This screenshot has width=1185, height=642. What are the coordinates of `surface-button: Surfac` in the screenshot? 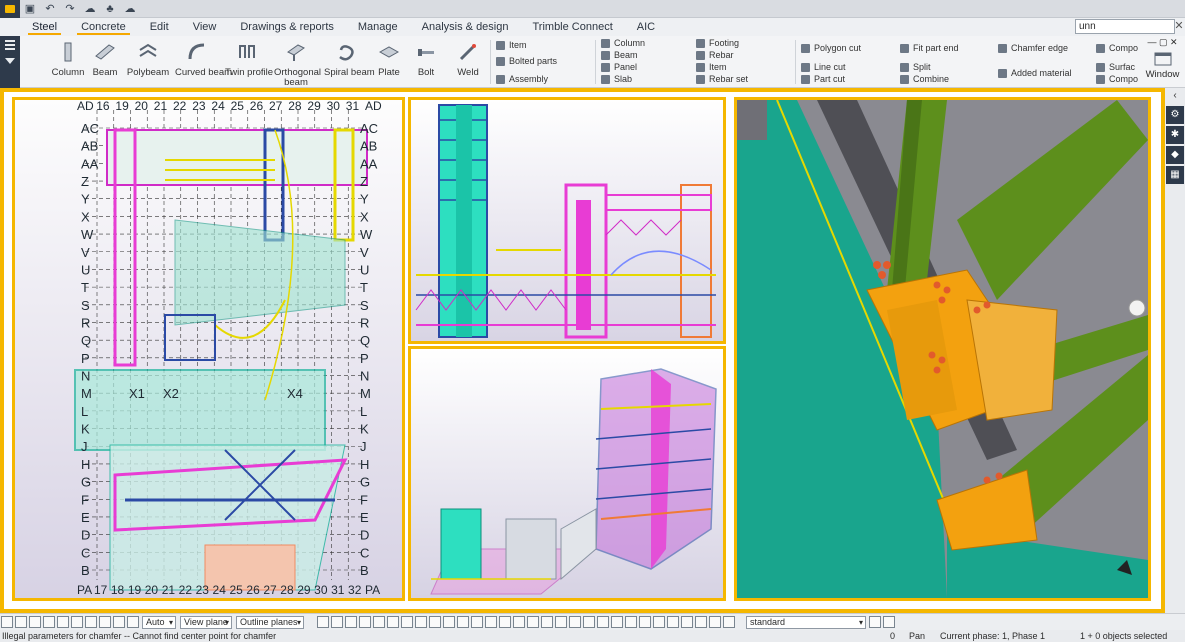 It's located at (1115, 67).